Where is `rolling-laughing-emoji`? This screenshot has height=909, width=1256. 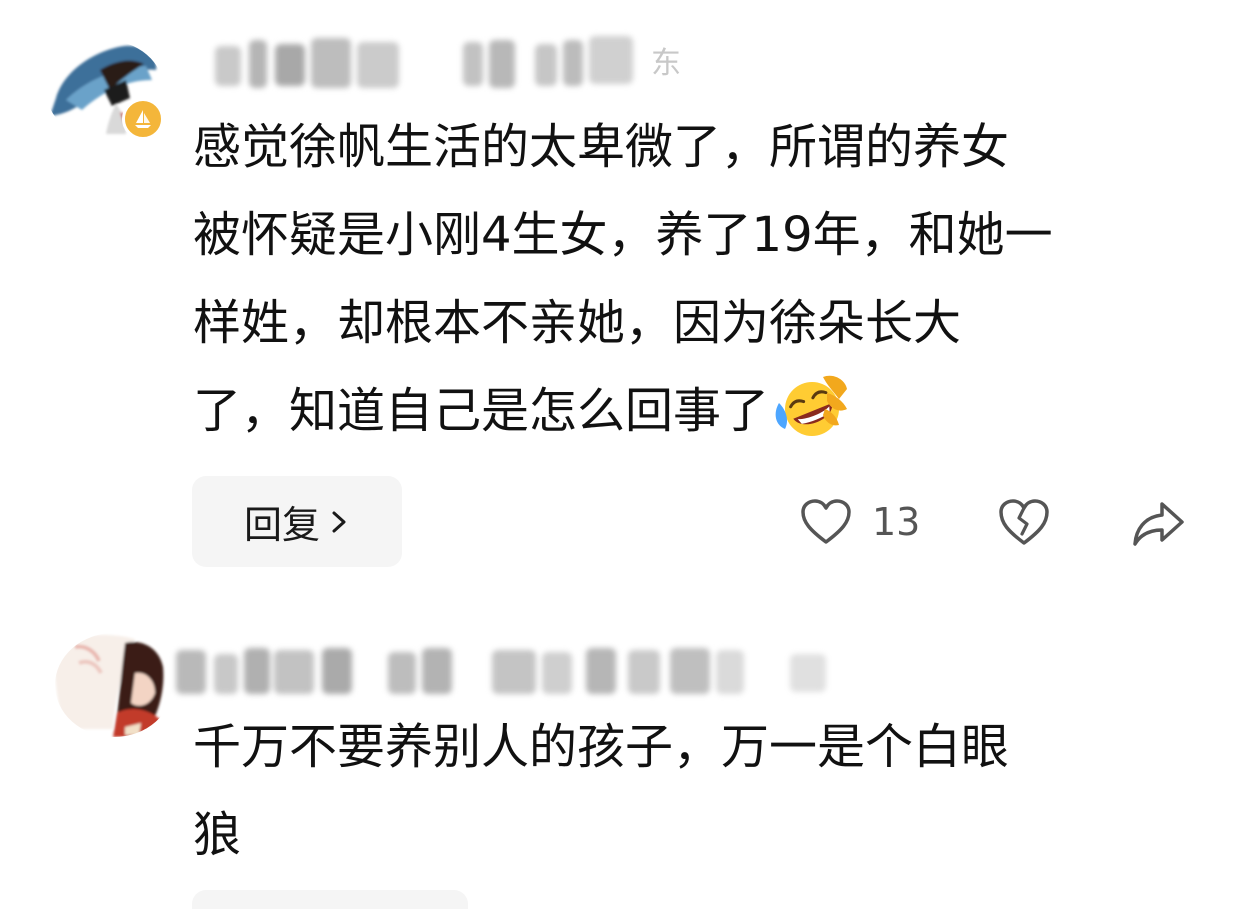
rolling-laughing-emoji is located at coordinates (811, 405).